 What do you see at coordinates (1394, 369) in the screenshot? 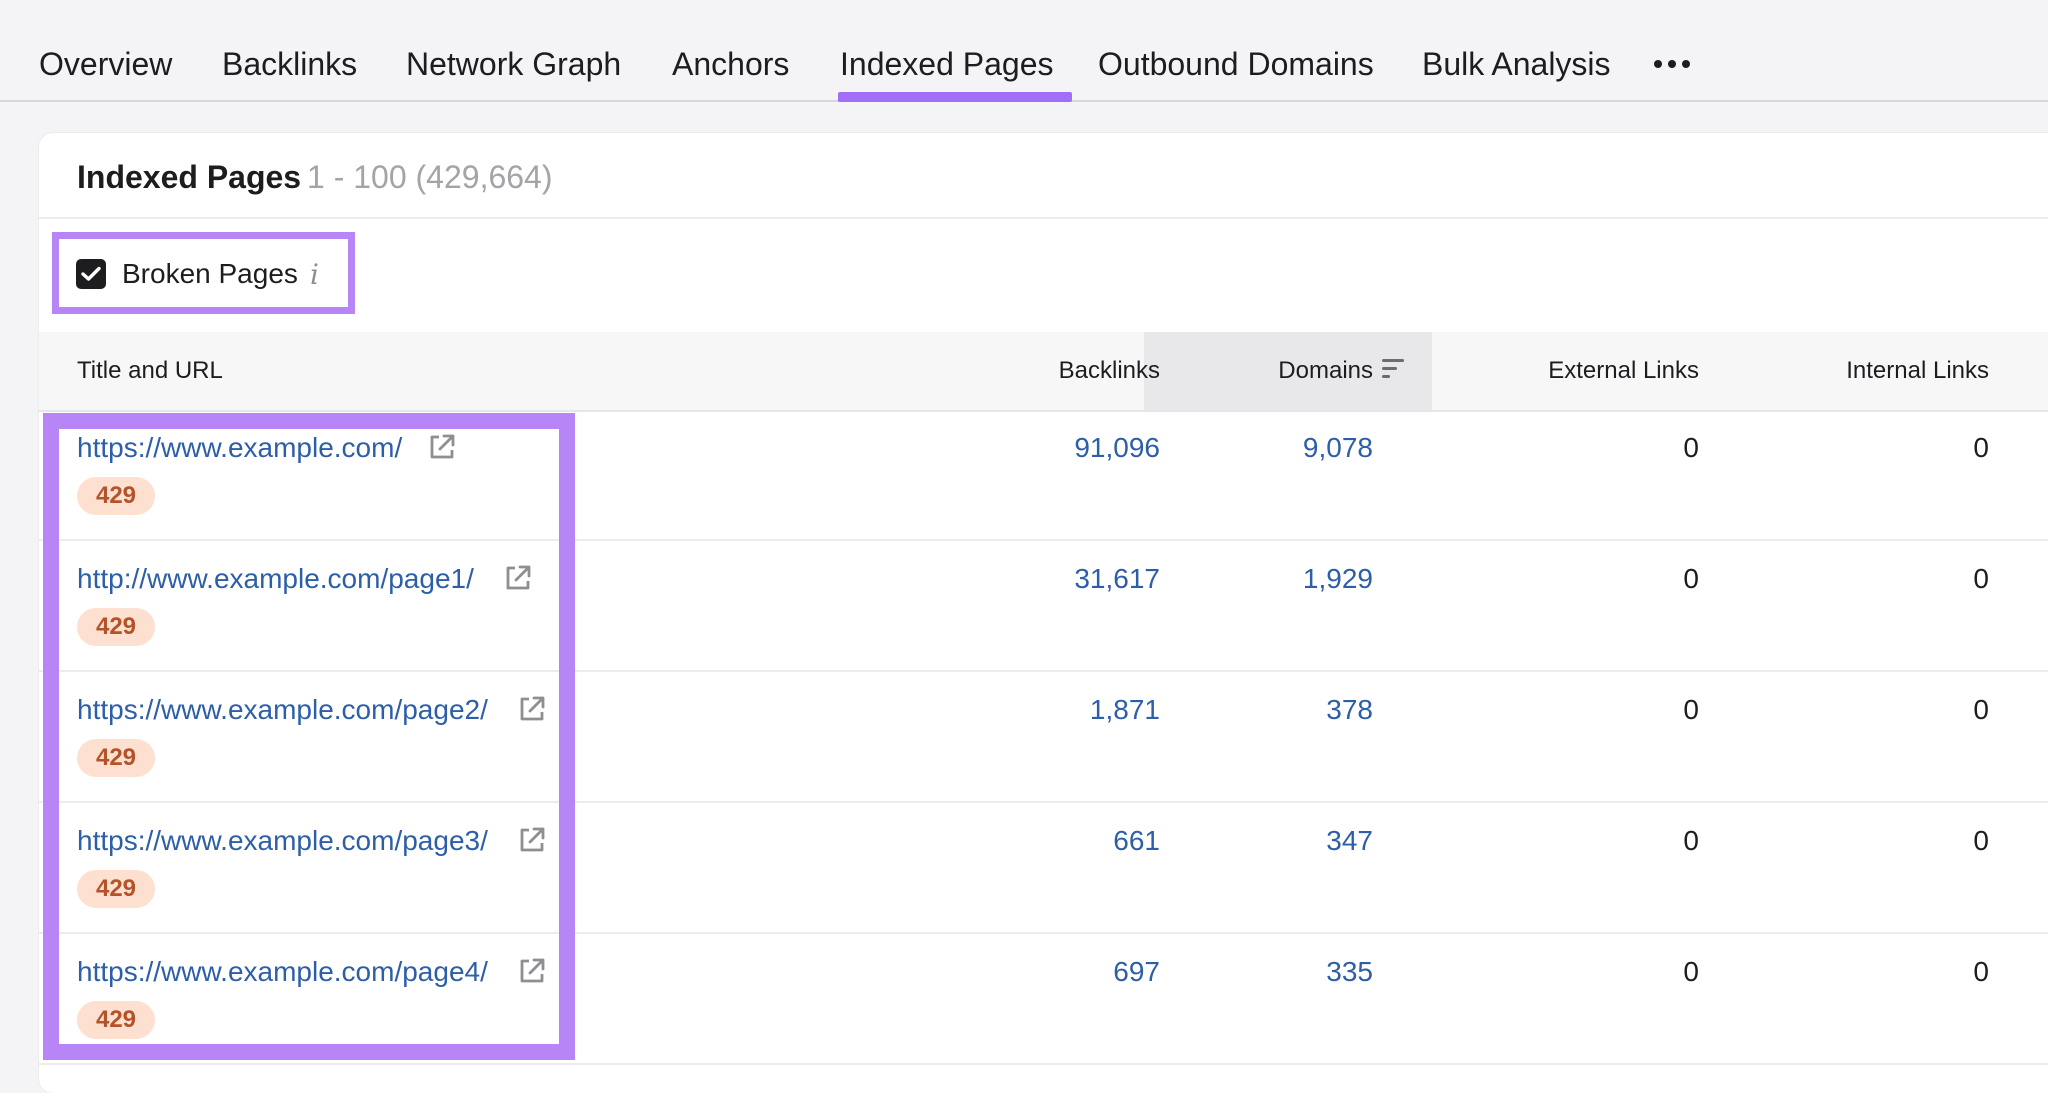
I see `sort-descending-icon` at bounding box center [1394, 369].